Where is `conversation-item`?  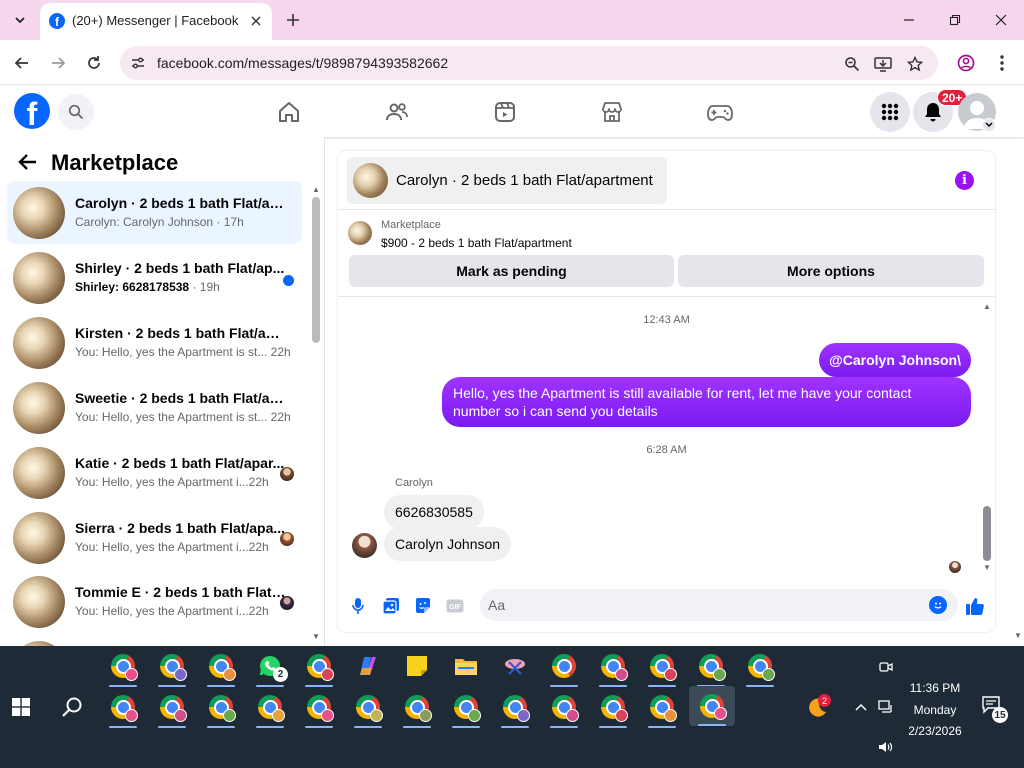
conversation-item is located at coordinates (154, 640).